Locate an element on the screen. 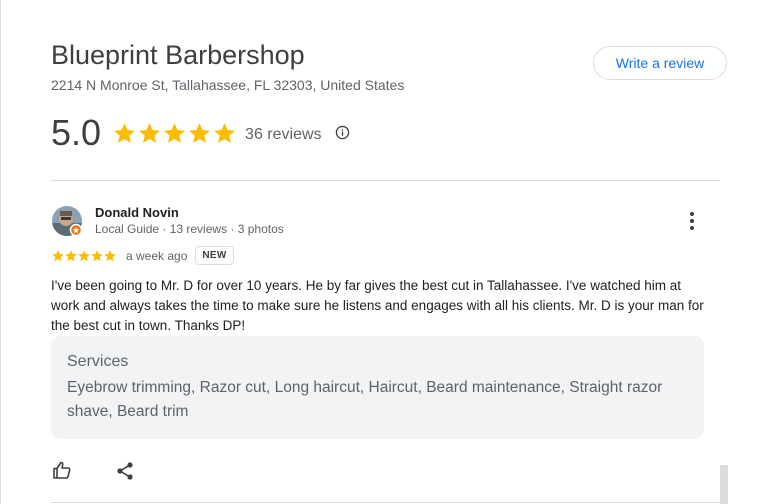  avatar is located at coordinates (67, 221).